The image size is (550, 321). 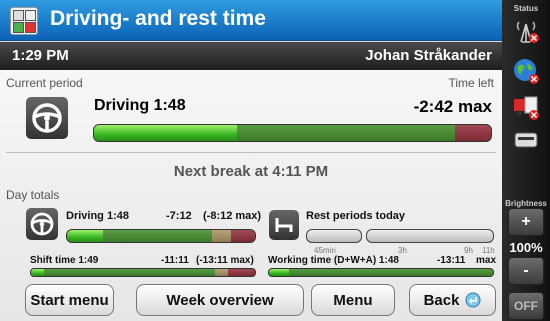 I want to click on rest-tick-3h: 3h, so click(x=402, y=250).